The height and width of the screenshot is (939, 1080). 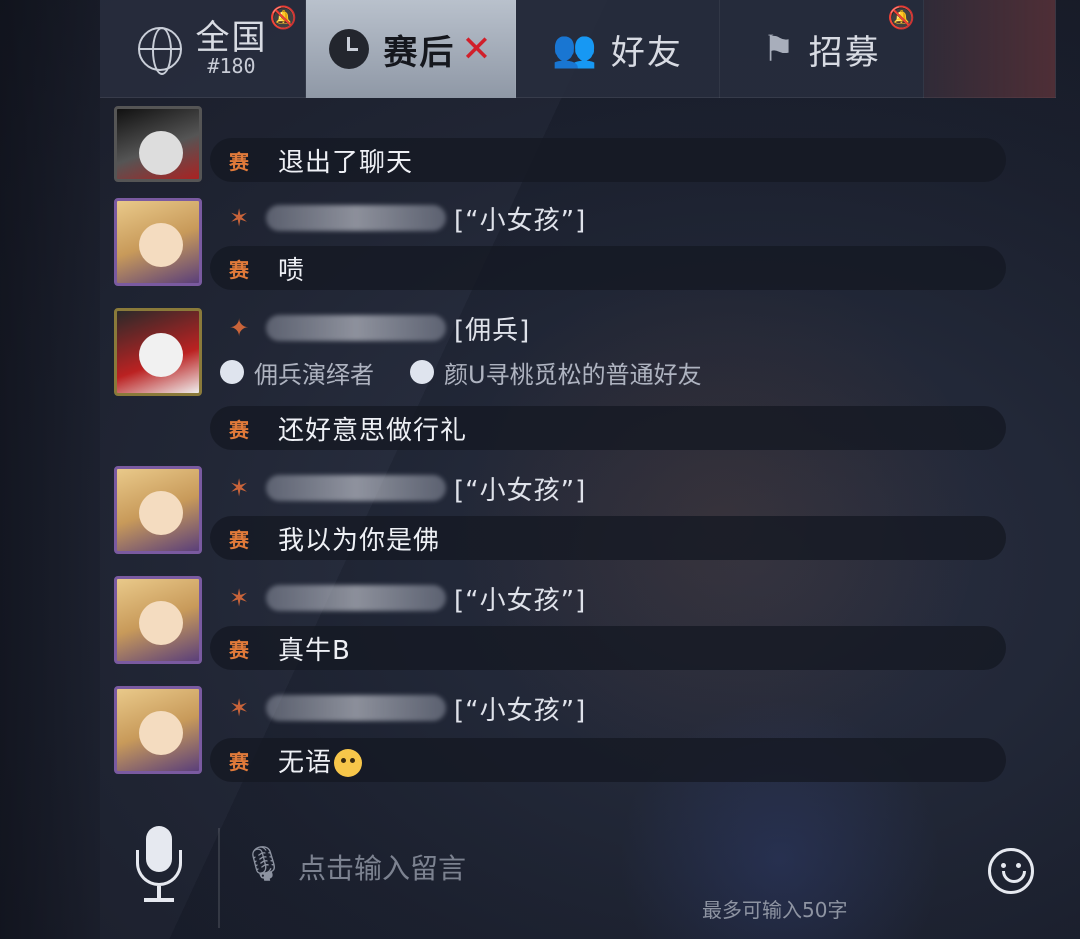 What do you see at coordinates (359, 540) in the screenshot?
I see `message-text: 我以为你是佛` at bounding box center [359, 540].